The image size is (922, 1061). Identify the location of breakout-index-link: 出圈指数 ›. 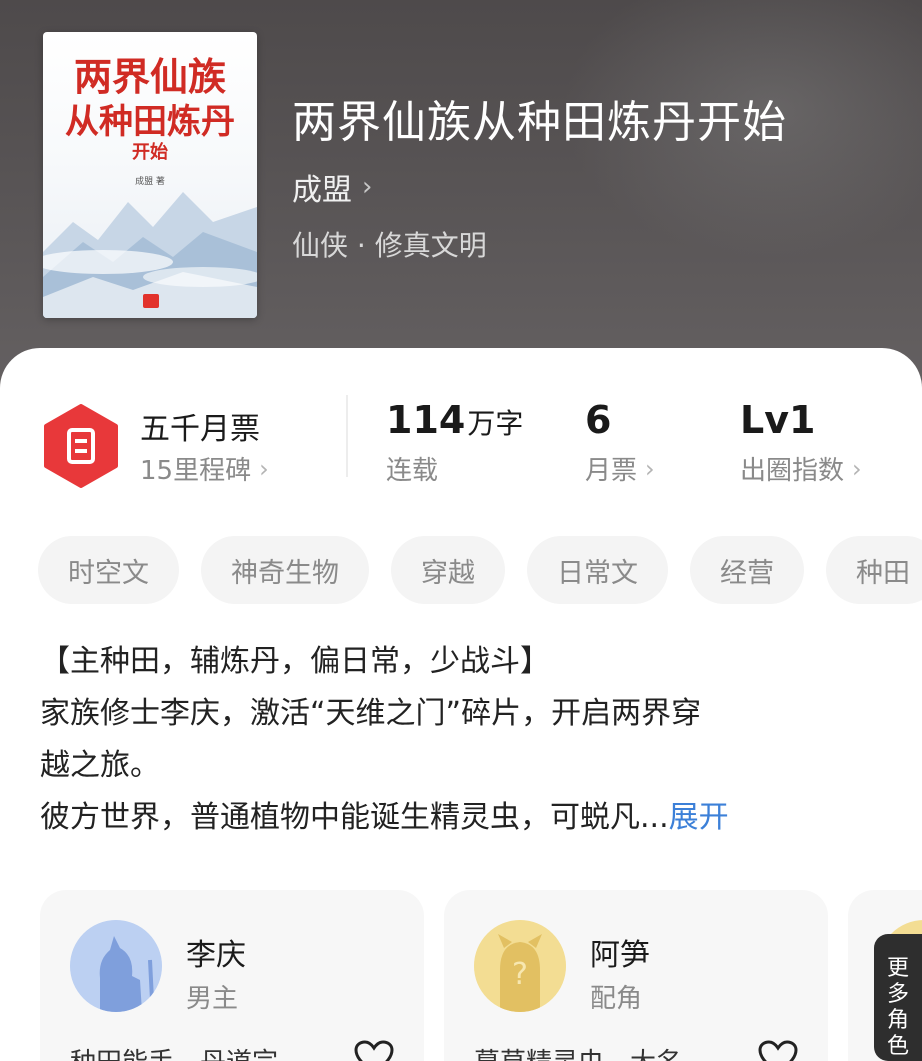
(801, 468).